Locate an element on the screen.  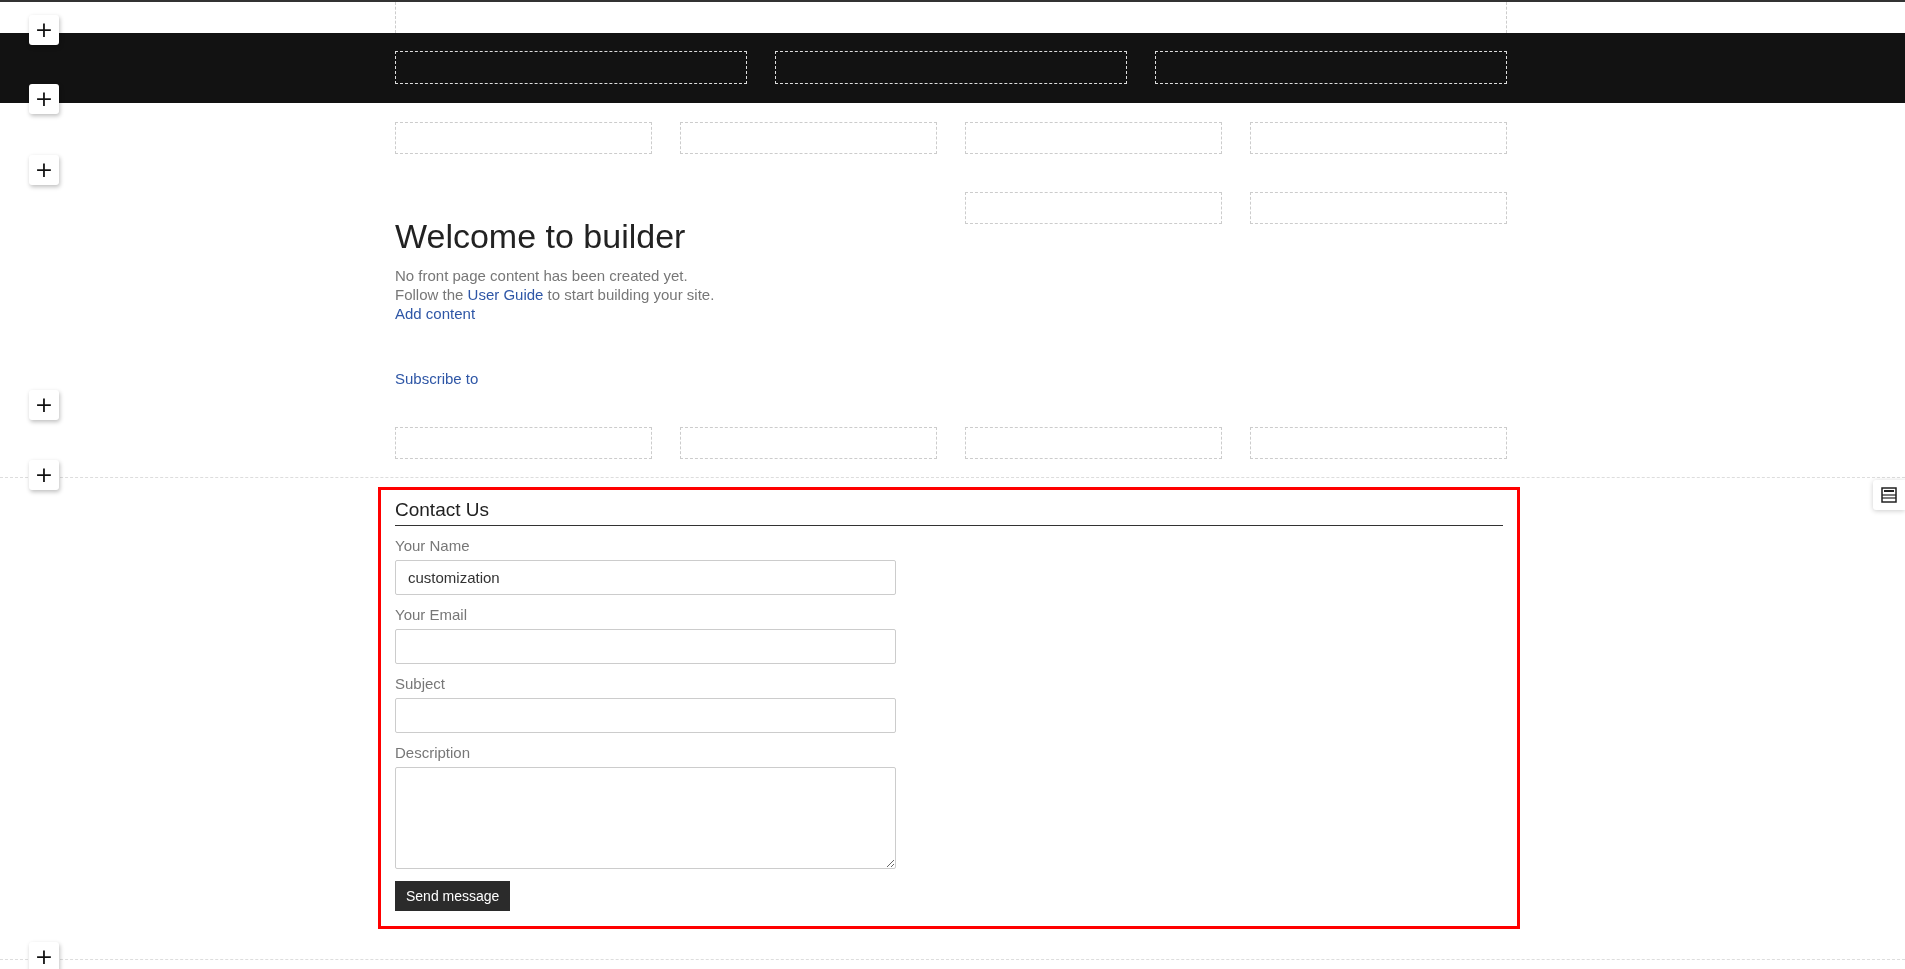
page-title: Welcome to builder is located at coordinates (541, 236).